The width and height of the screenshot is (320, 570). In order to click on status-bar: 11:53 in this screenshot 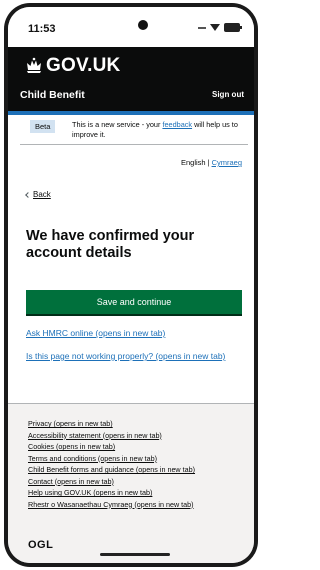, I will do `click(131, 27)`.